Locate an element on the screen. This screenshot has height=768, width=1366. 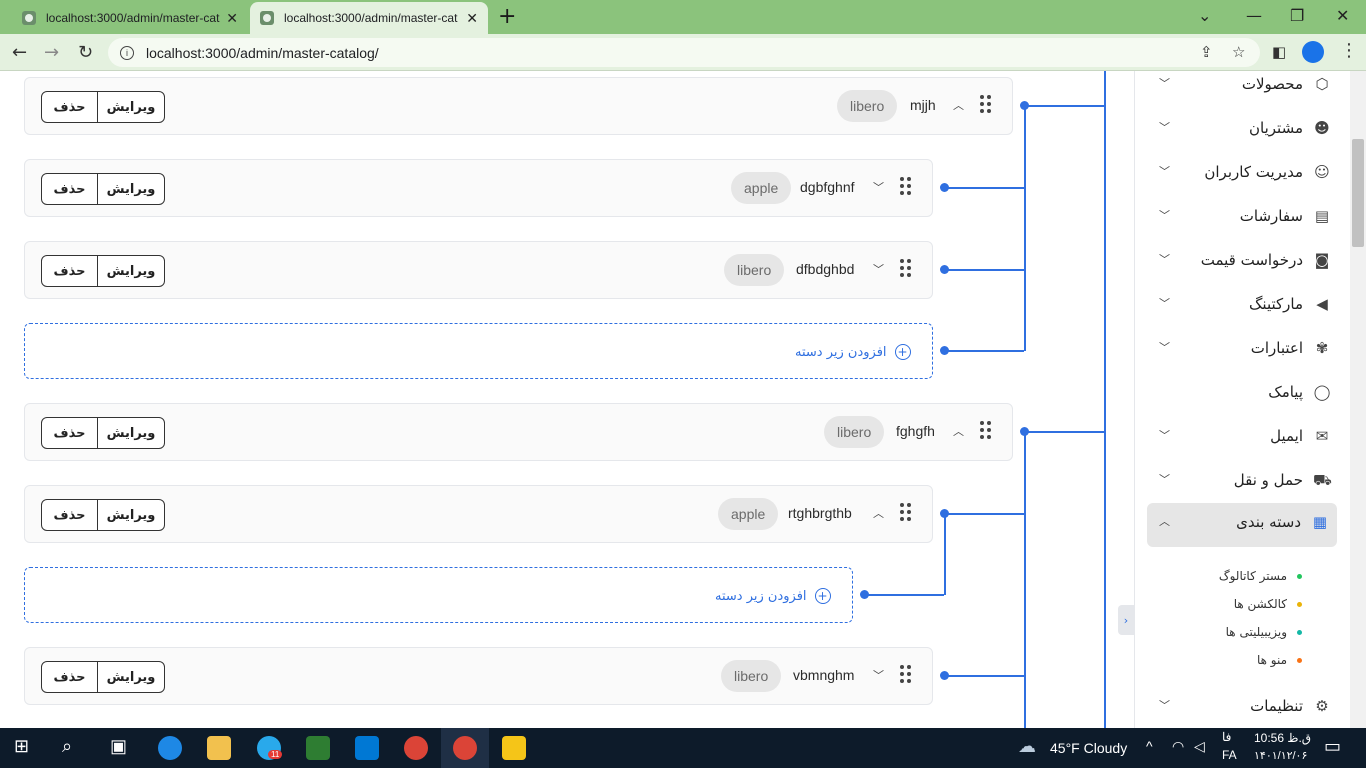
language-code: FA is located at coordinates (1229, 755).